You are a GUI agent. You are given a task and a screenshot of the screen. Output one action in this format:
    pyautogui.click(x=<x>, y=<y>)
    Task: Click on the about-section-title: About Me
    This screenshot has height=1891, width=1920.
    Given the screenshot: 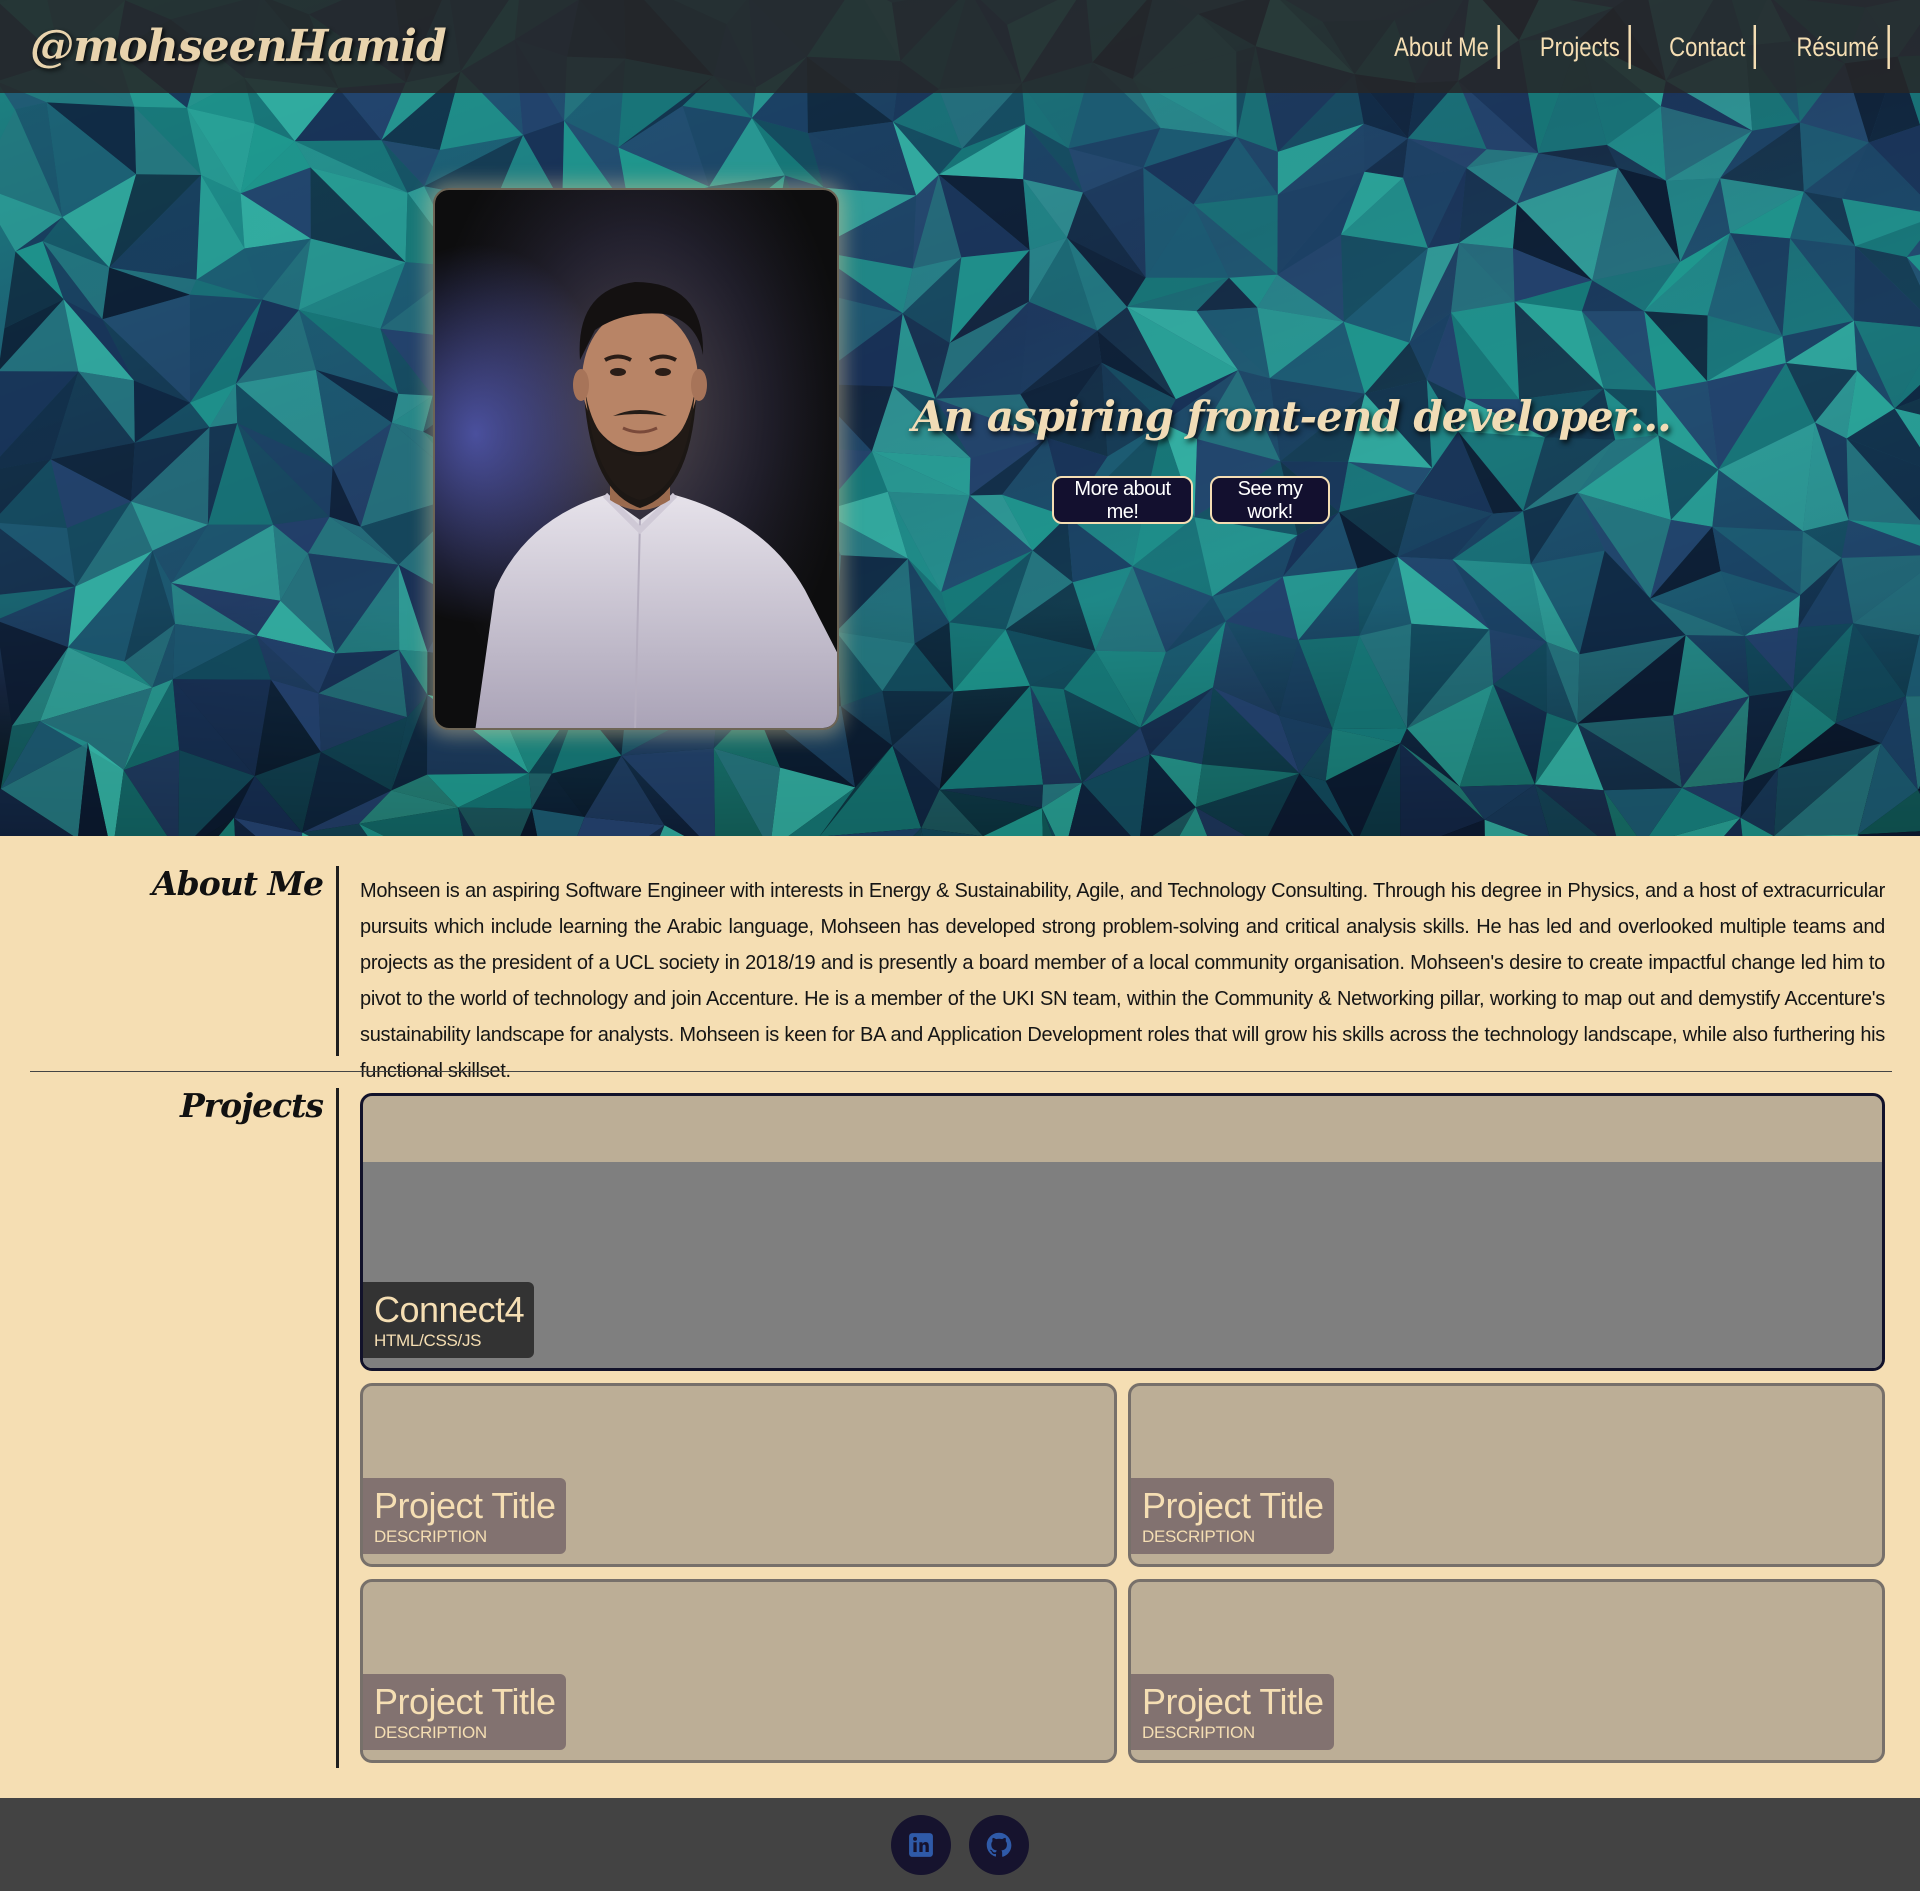 What is the action you would take?
    pyautogui.click(x=238, y=883)
    